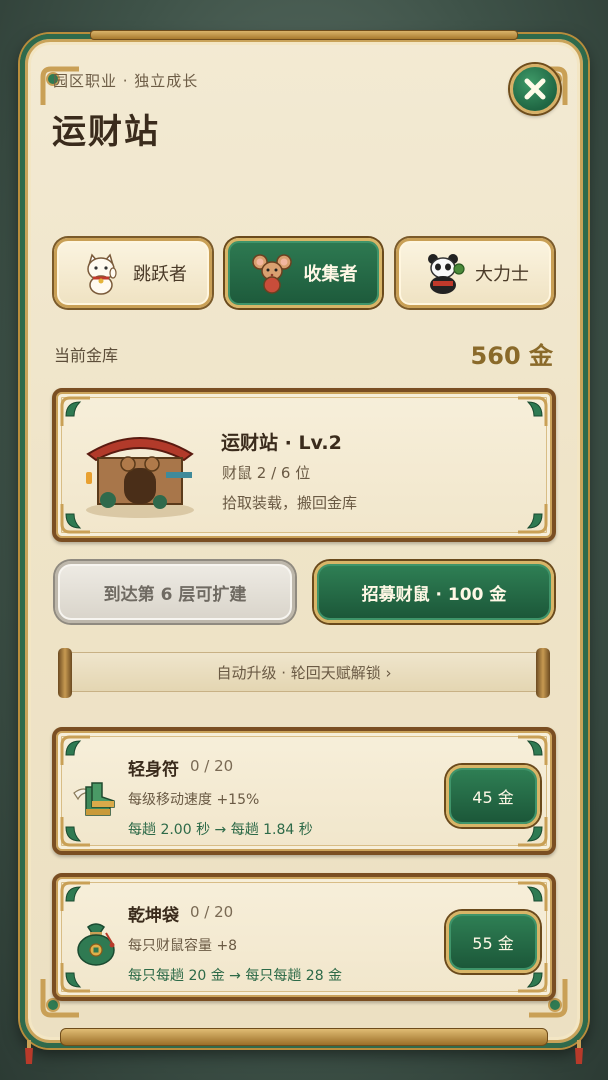 The image size is (608, 1080). I want to click on upgrade-name: 轻身符, so click(153, 770).